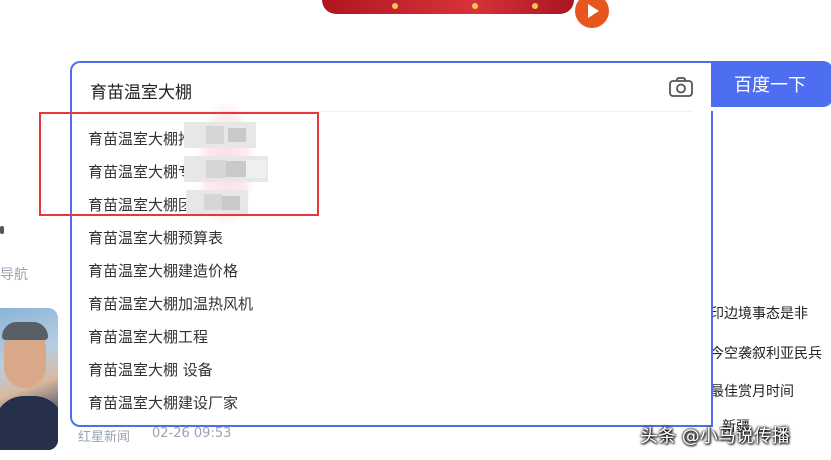 The height and width of the screenshot is (460, 831). What do you see at coordinates (368, 304) in the screenshot?
I see `suggestion-item: 育苗温室大棚加温热风机` at bounding box center [368, 304].